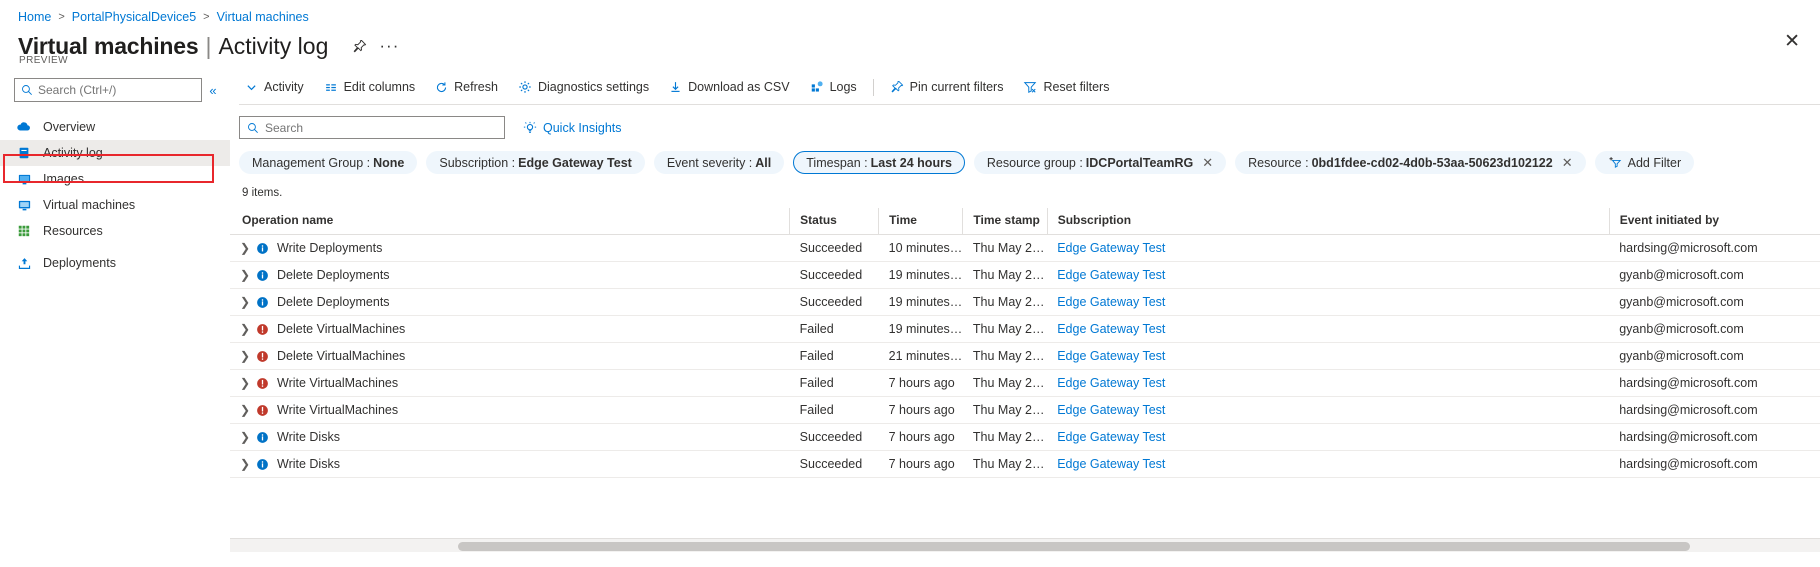  Describe the element at coordinates (1066, 87) in the screenshot. I see `reset-filters-button: Reset filters` at that location.